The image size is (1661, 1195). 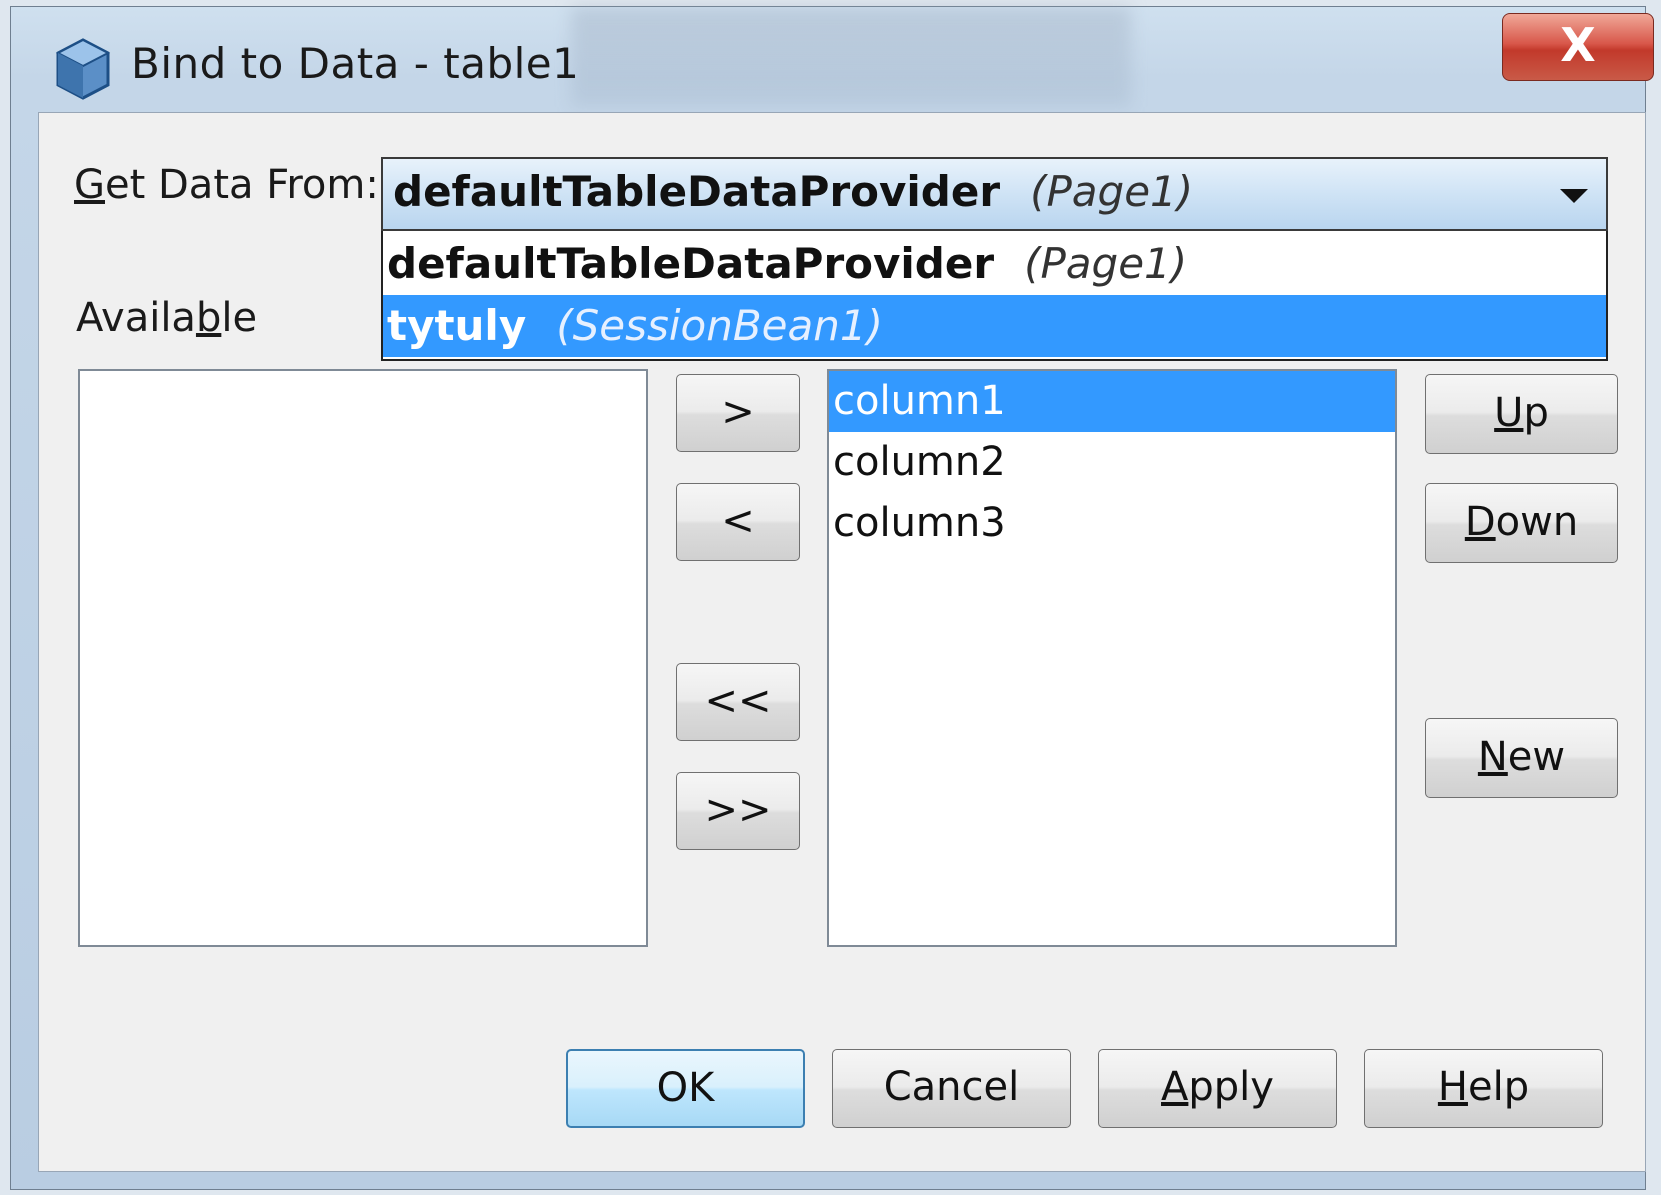 What do you see at coordinates (1521, 523) in the screenshot?
I see `move-down-button: Down` at bounding box center [1521, 523].